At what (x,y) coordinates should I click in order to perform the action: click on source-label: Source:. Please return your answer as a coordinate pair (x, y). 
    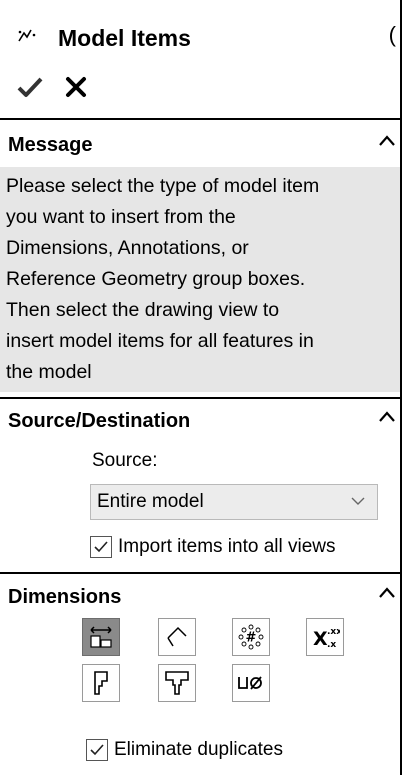
    Looking at the image, I should click on (125, 460).